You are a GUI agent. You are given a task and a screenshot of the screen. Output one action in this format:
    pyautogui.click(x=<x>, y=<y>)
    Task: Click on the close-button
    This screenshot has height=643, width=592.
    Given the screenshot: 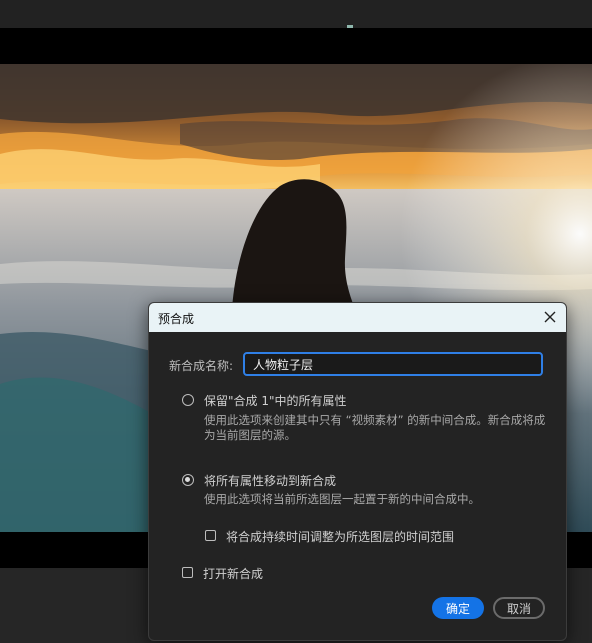 What is the action you would take?
    pyautogui.click(x=550, y=317)
    